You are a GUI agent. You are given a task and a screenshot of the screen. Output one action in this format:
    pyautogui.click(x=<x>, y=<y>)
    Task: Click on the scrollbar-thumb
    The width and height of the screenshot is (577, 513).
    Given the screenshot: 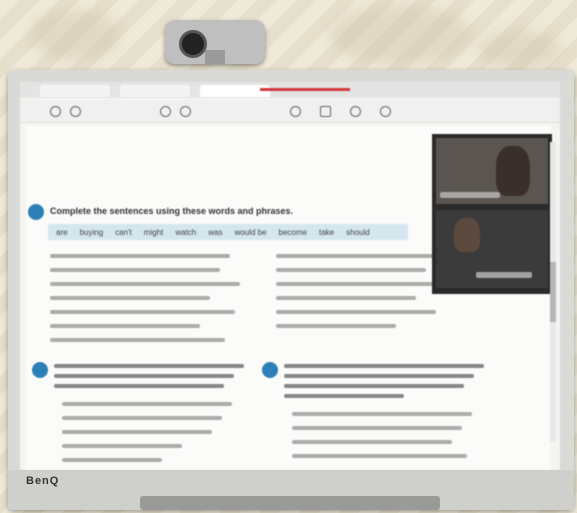 What is the action you would take?
    pyautogui.click(x=553, y=292)
    